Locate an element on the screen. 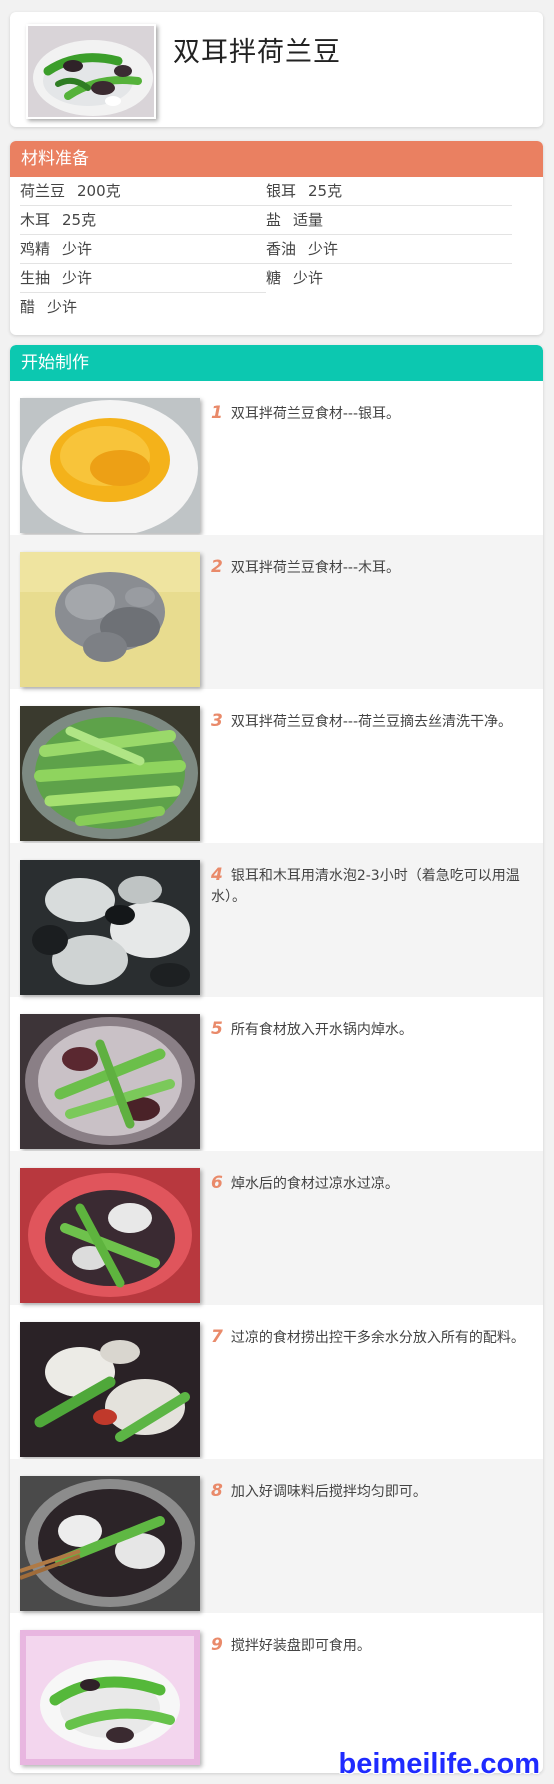  step-text: 银耳和木耳用清水泡2-3小时（着急吃可以用温水）。 is located at coordinates (365, 886).